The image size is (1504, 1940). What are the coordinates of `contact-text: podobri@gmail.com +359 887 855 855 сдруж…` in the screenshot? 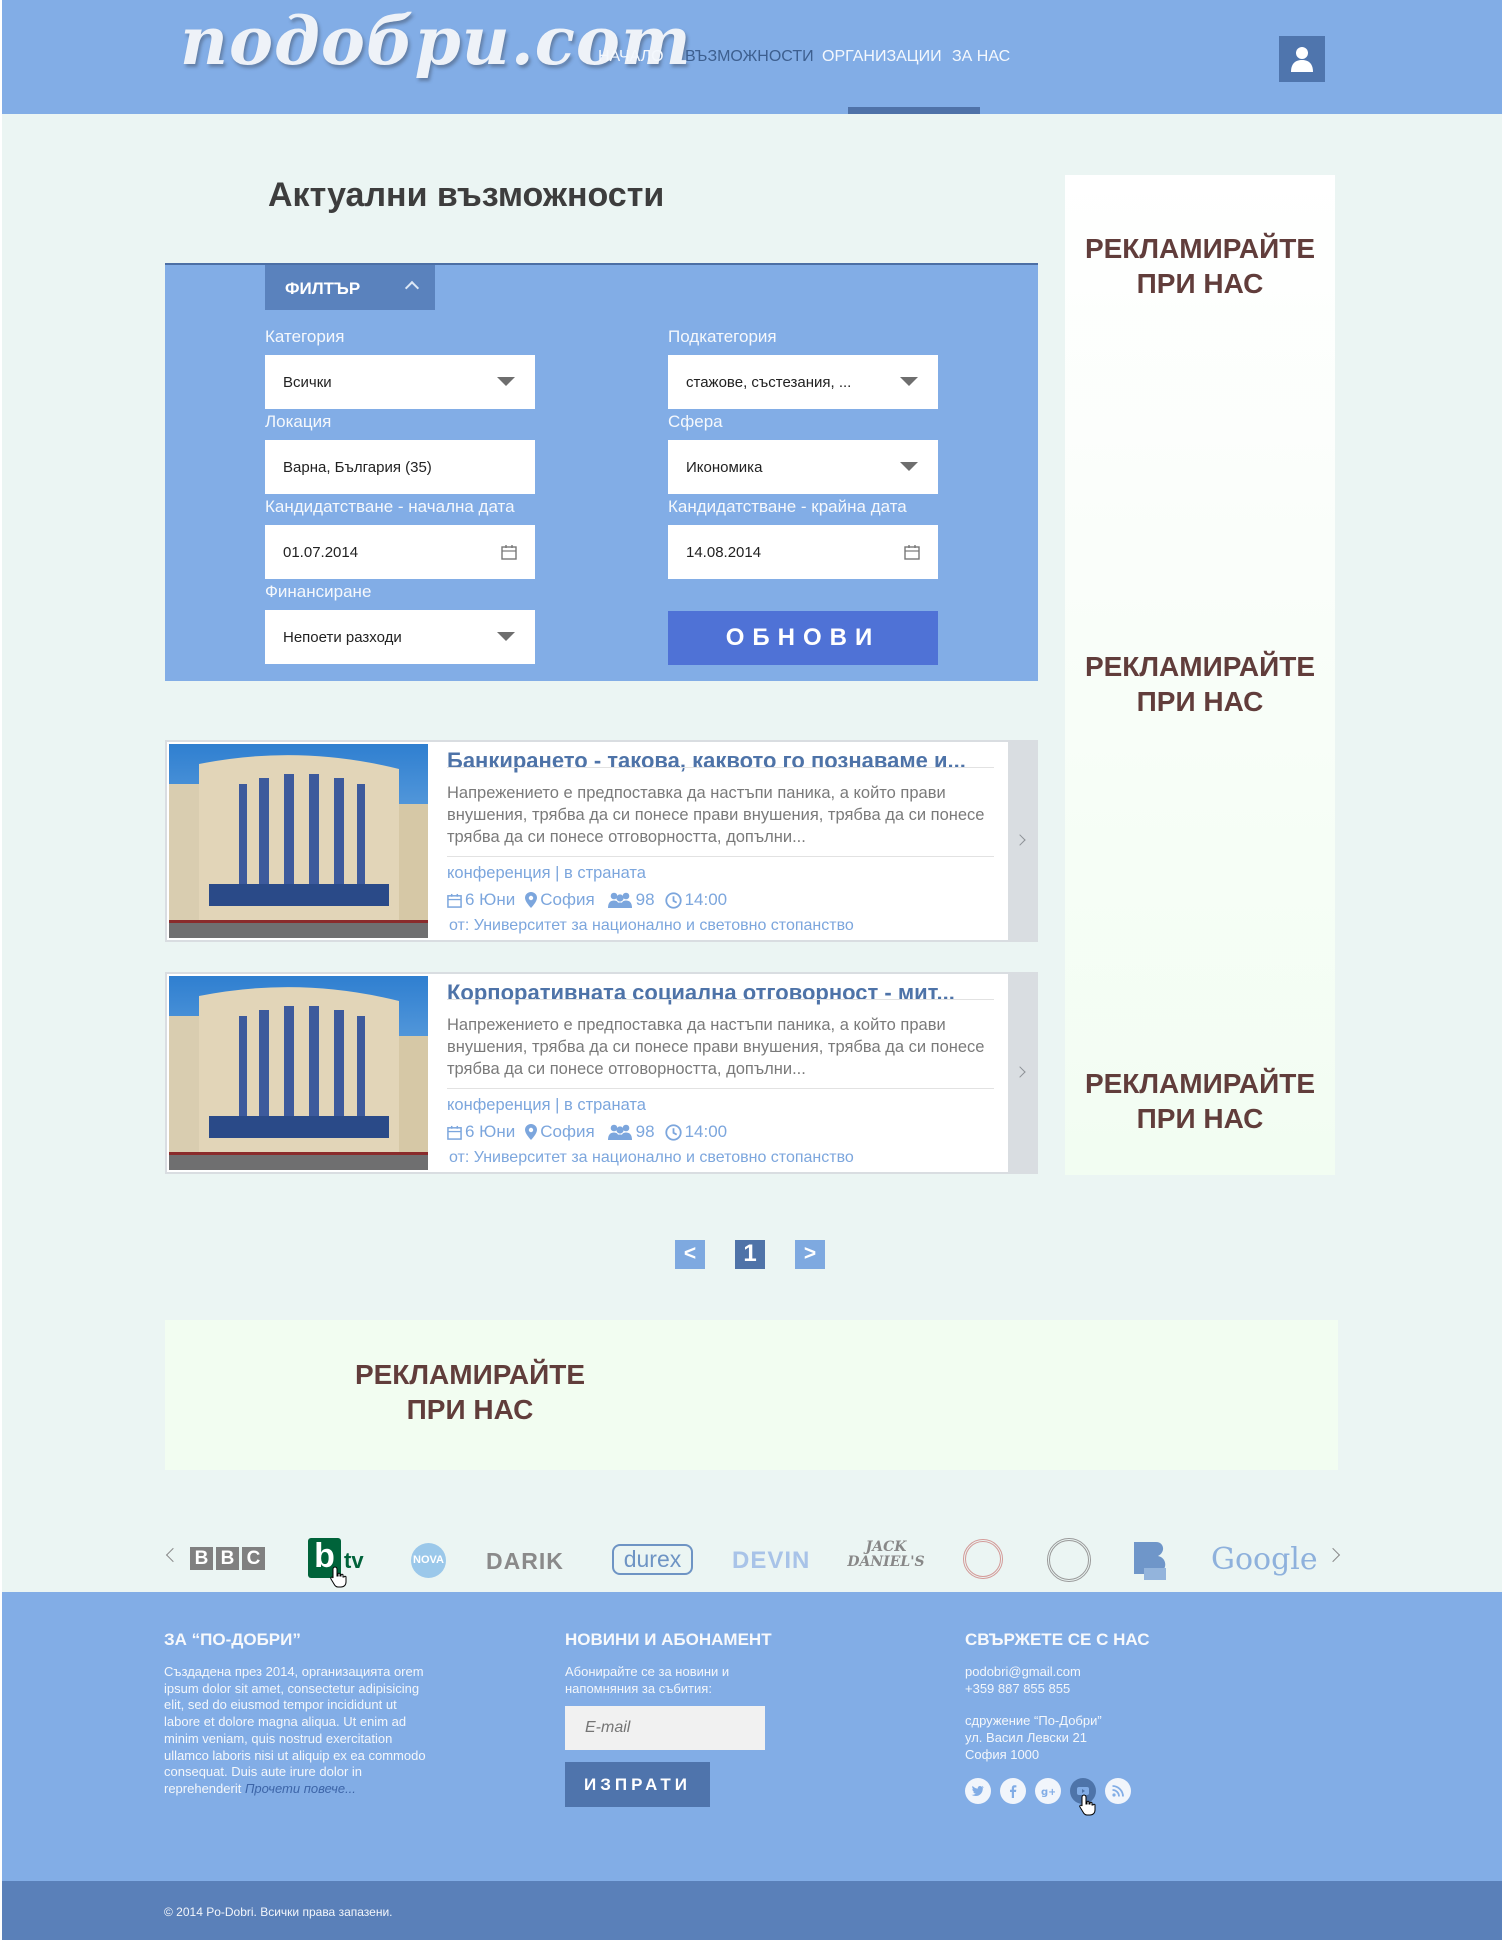 It's located at (1095, 1714).